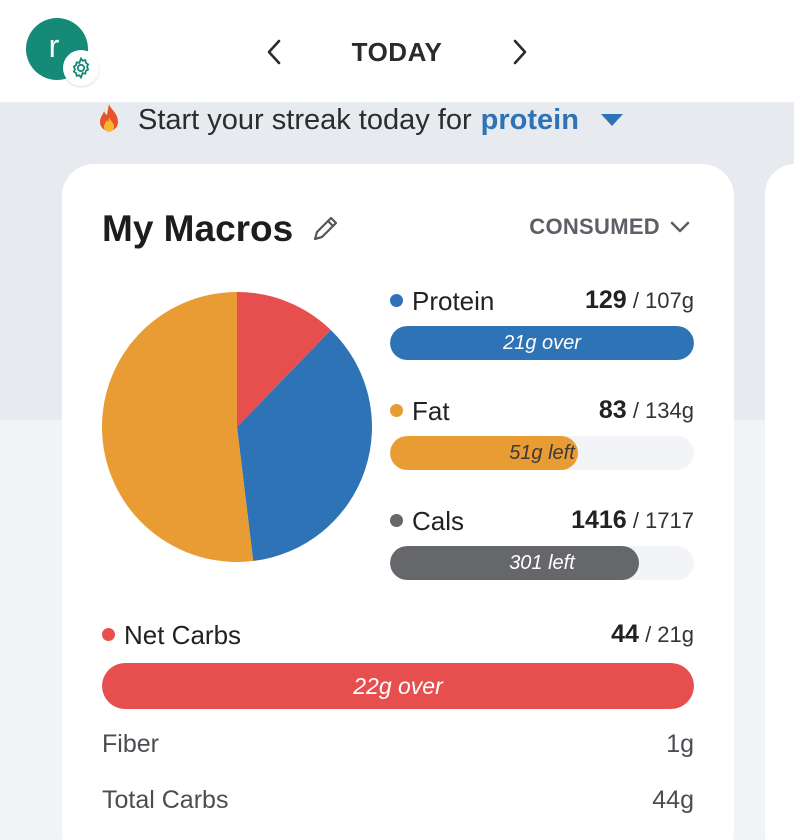 This screenshot has width=794, height=840. I want to click on cals-row: Cals 1416 / 1717 301 left, so click(542, 543).